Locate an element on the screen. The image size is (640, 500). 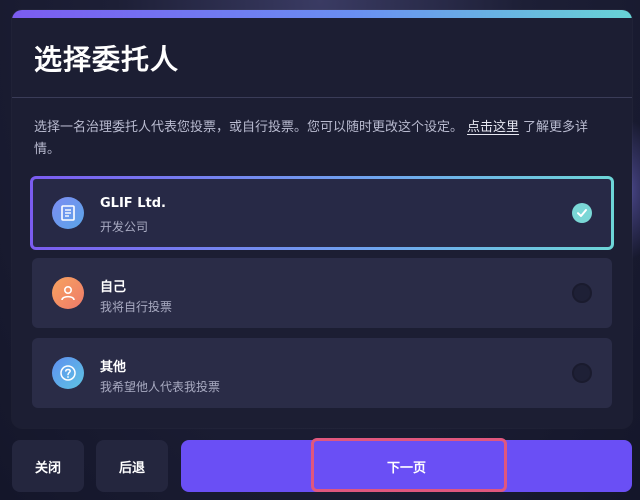
modal-title: 选择委托人 is located at coordinates (107, 59).